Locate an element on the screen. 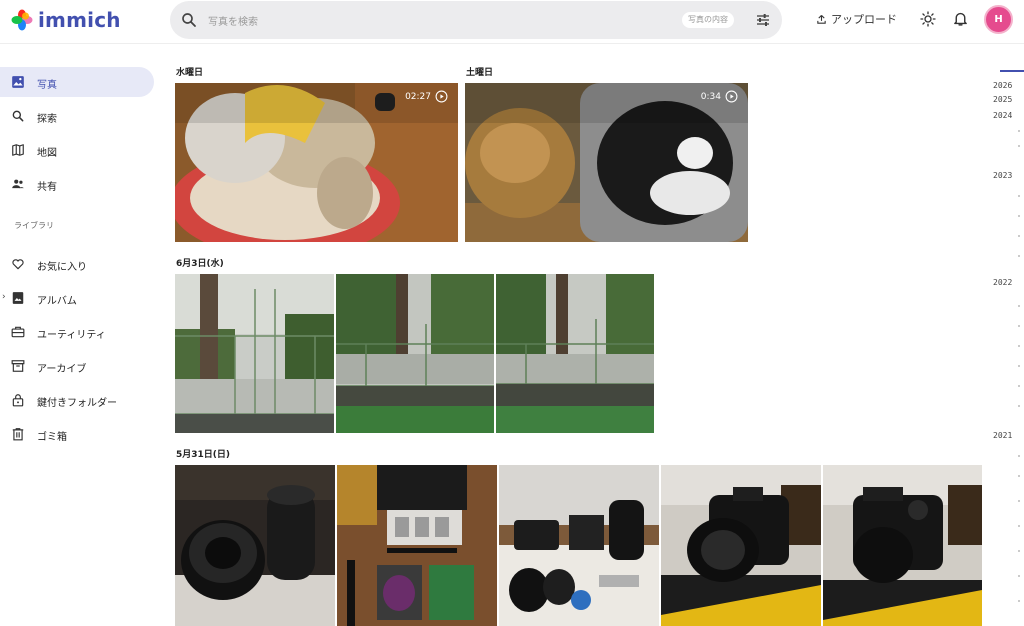 Image resolution: width=1024 pixels, height=626 pixels. date-group-header: 6月3日(水) is located at coordinates (200, 264).